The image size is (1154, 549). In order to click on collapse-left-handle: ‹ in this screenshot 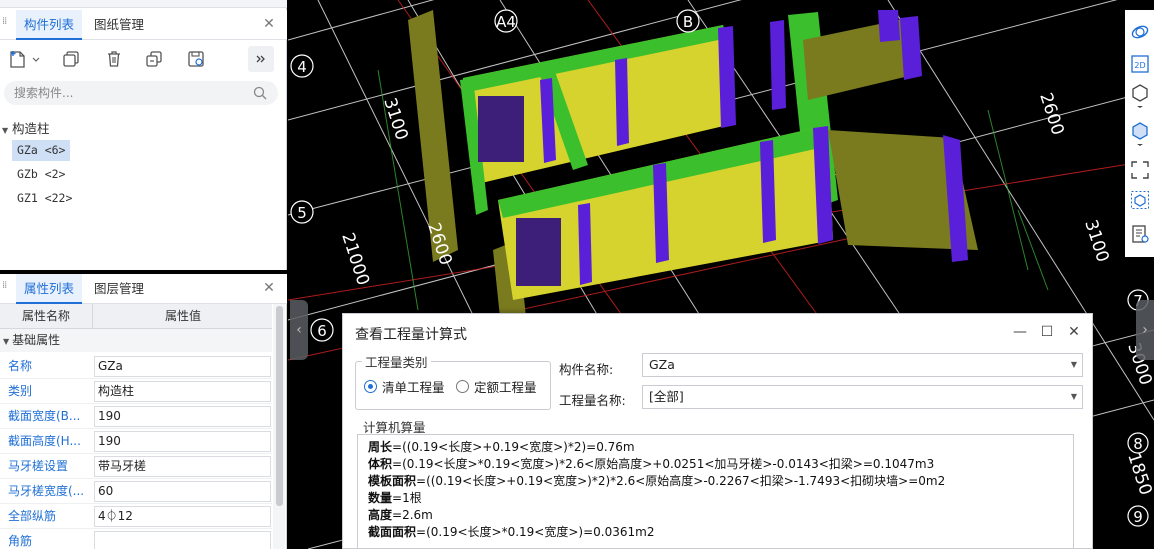, I will do `click(299, 330)`.